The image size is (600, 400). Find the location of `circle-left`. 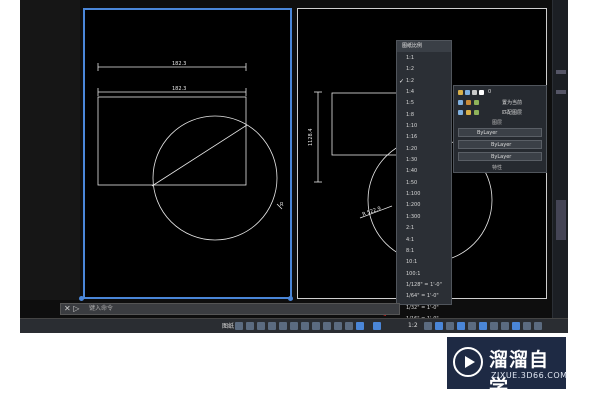

circle-left is located at coordinates (215, 178).